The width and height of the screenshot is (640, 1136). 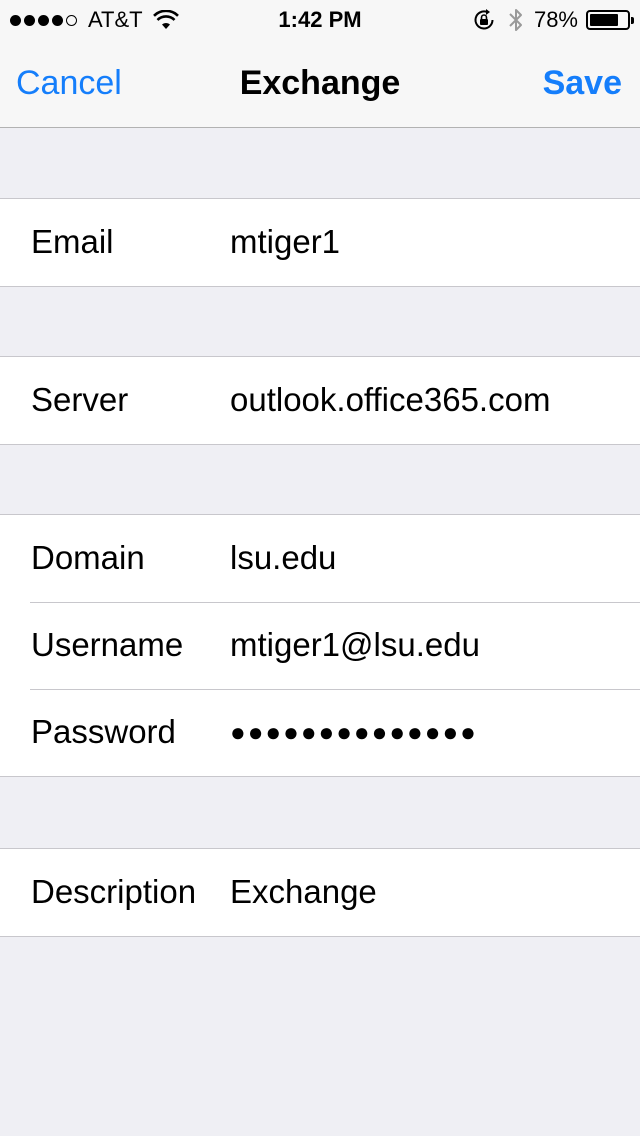 What do you see at coordinates (430, 242) in the screenshot?
I see `email-field` at bounding box center [430, 242].